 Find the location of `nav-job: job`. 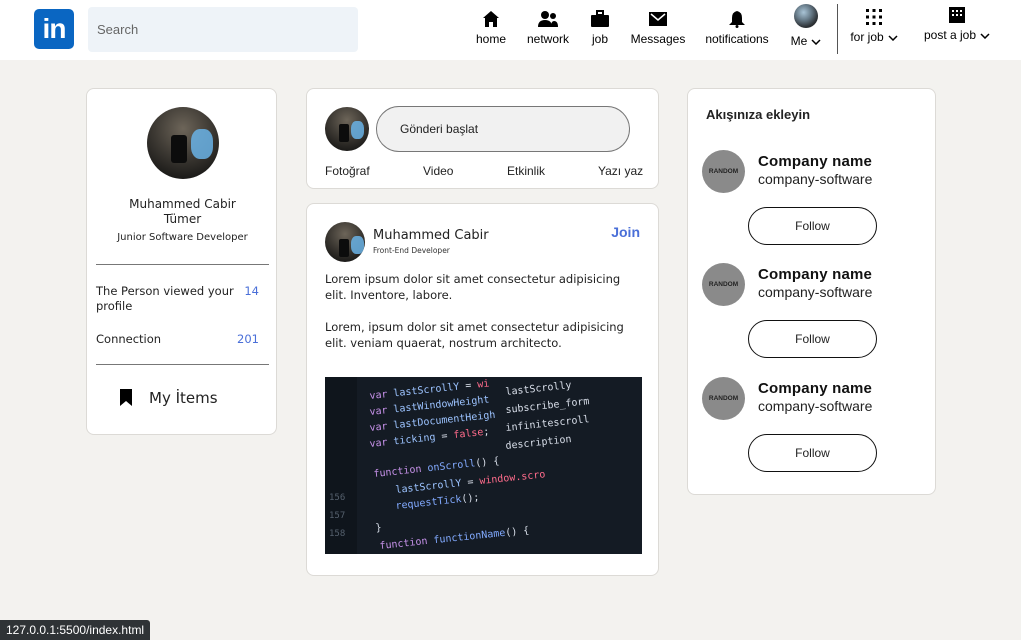

nav-job: job is located at coordinates (600, 30).